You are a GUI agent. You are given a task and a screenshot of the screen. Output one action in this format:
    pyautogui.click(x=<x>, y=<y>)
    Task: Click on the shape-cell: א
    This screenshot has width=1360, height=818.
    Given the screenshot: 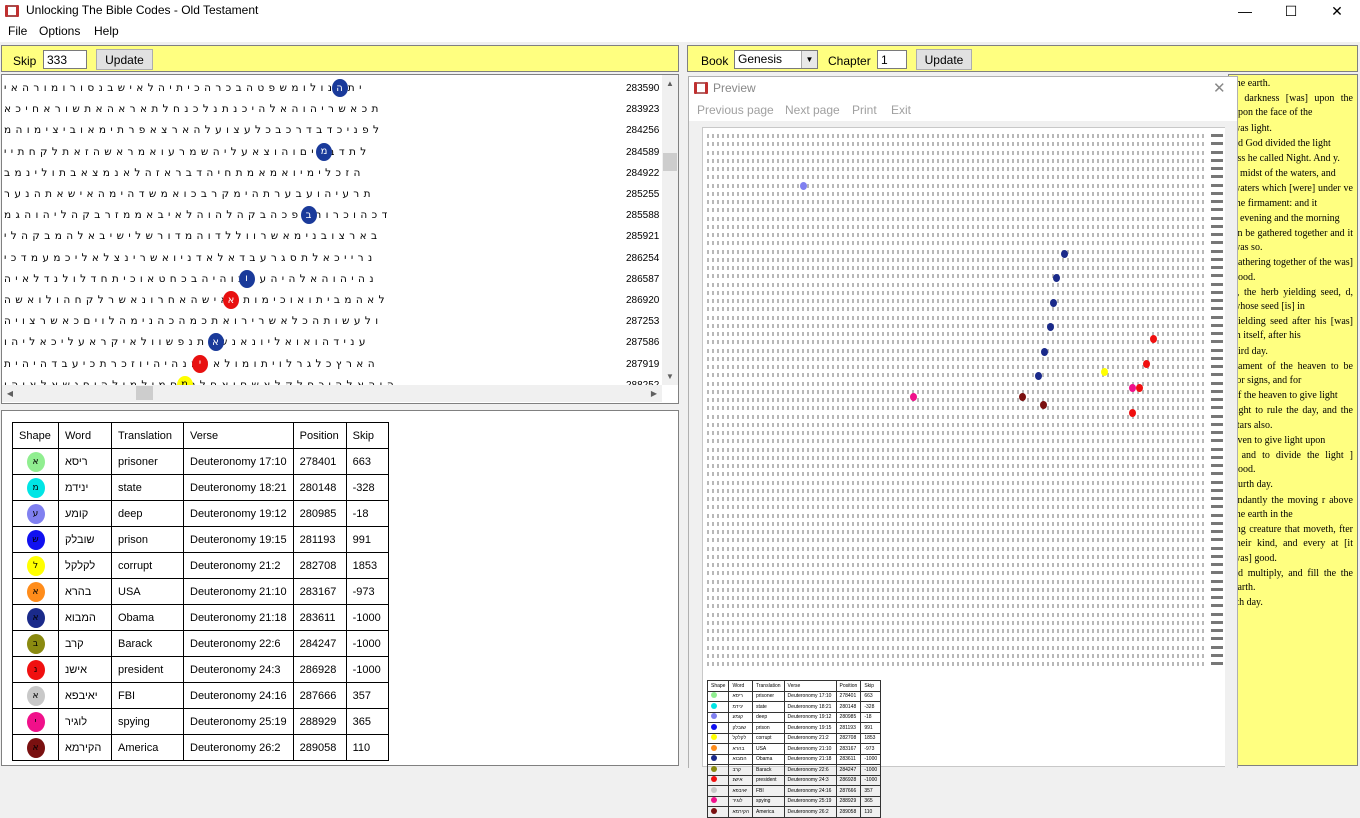 What is the action you would take?
    pyautogui.click(x=35, y=461)
    